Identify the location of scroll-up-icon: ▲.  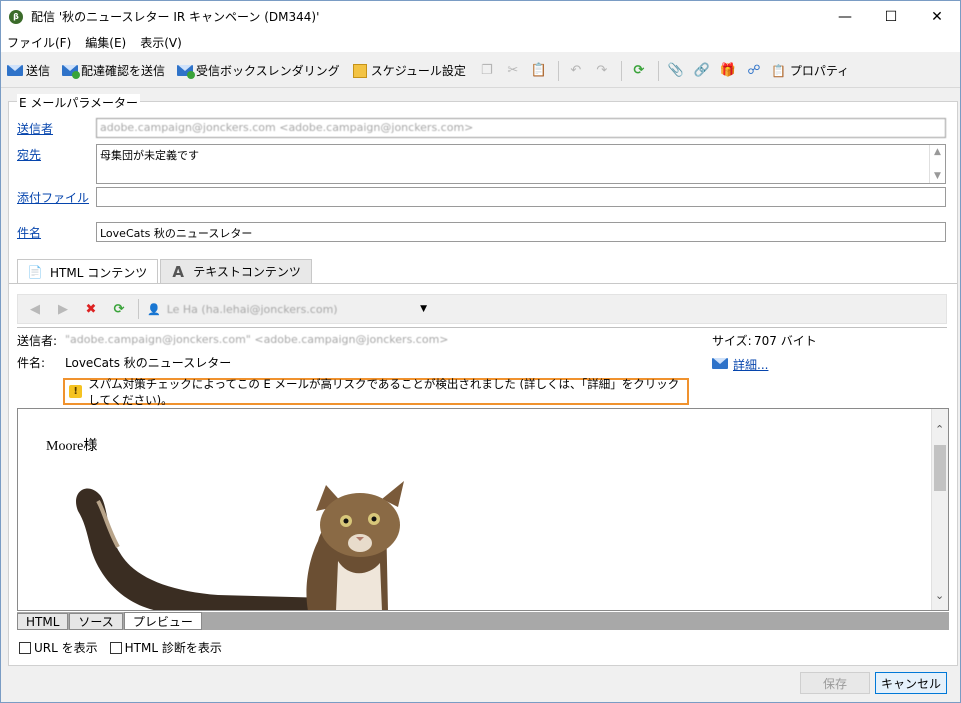
(937, 152).